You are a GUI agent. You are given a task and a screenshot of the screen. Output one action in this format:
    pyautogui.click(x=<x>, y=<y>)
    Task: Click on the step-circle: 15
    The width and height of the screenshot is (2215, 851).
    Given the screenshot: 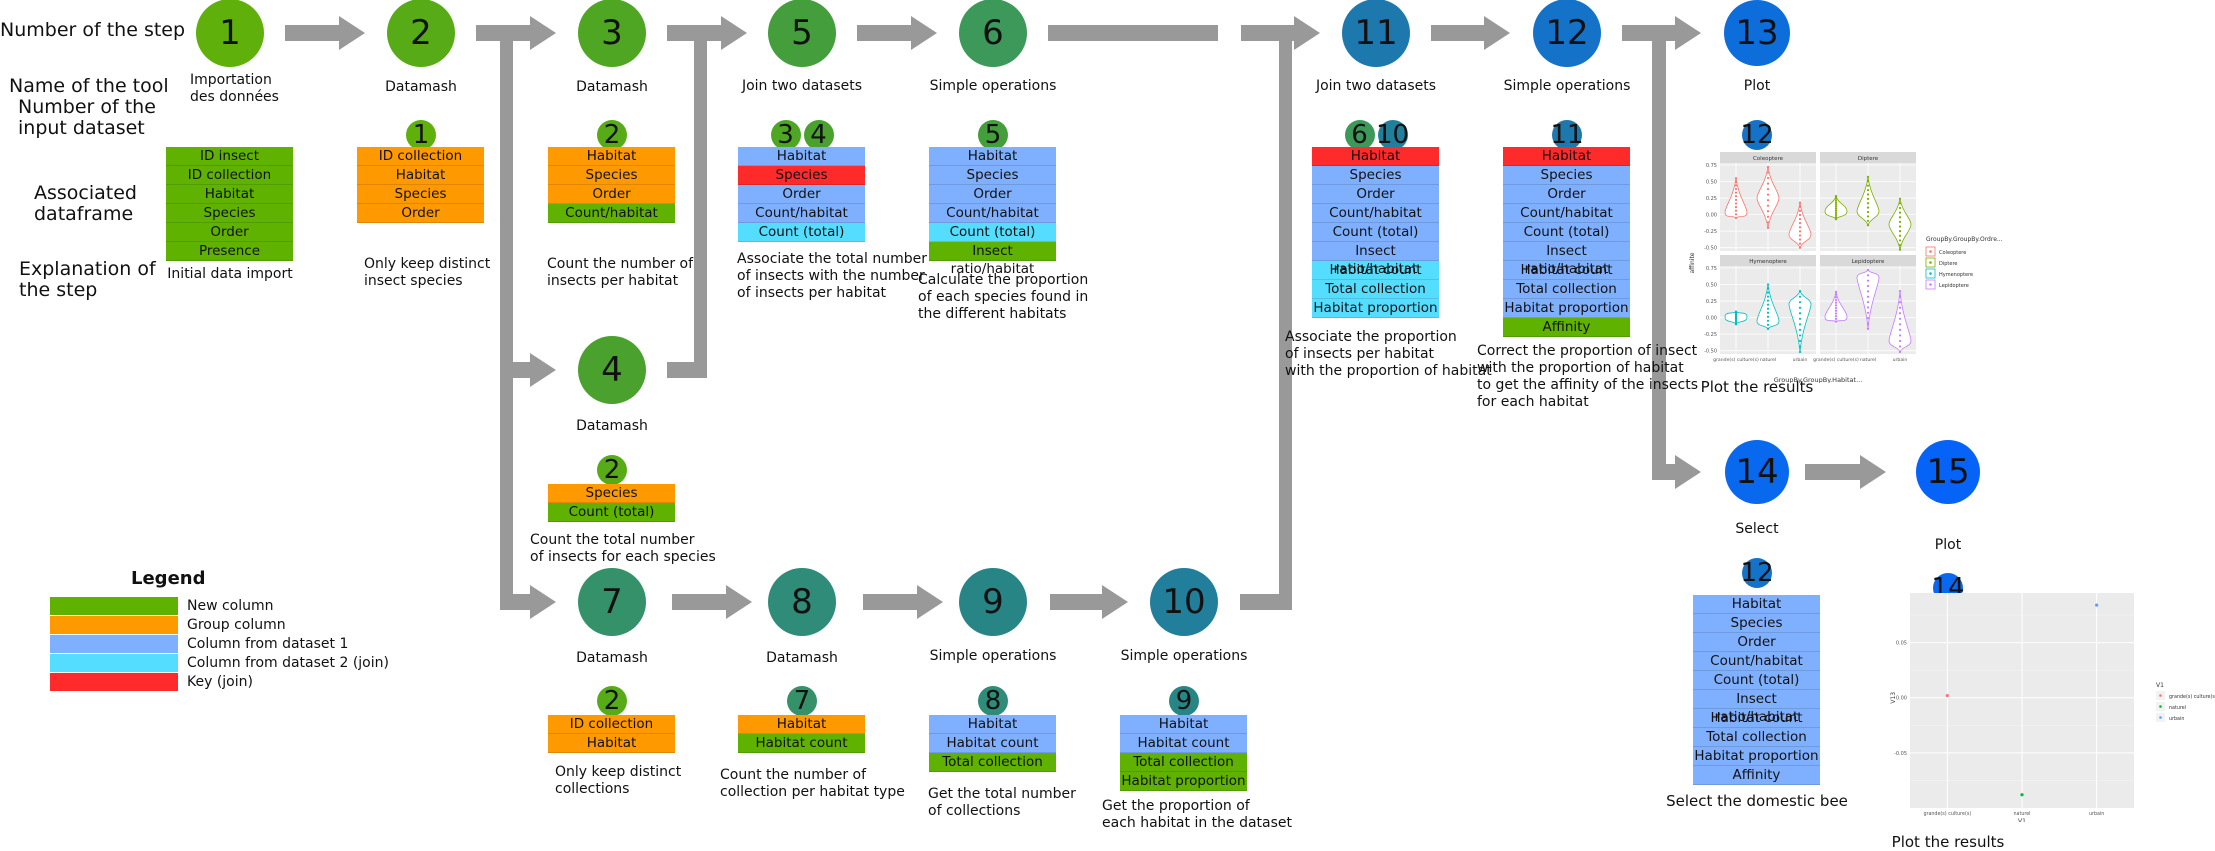 What is the action you would take?
    pyautogui.click(x=1948, y=472)
    